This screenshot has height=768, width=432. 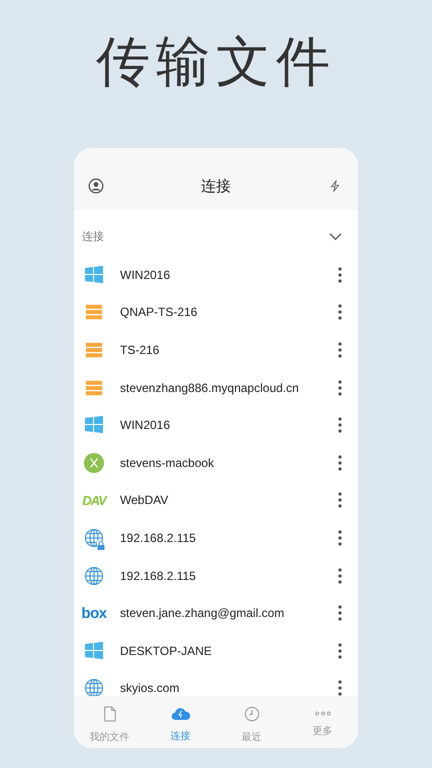 What do you see at coordinates (229, 312) in the screenshot?
I see `connection-name: QNAP-TS-216` at bounding box center [229, 312].